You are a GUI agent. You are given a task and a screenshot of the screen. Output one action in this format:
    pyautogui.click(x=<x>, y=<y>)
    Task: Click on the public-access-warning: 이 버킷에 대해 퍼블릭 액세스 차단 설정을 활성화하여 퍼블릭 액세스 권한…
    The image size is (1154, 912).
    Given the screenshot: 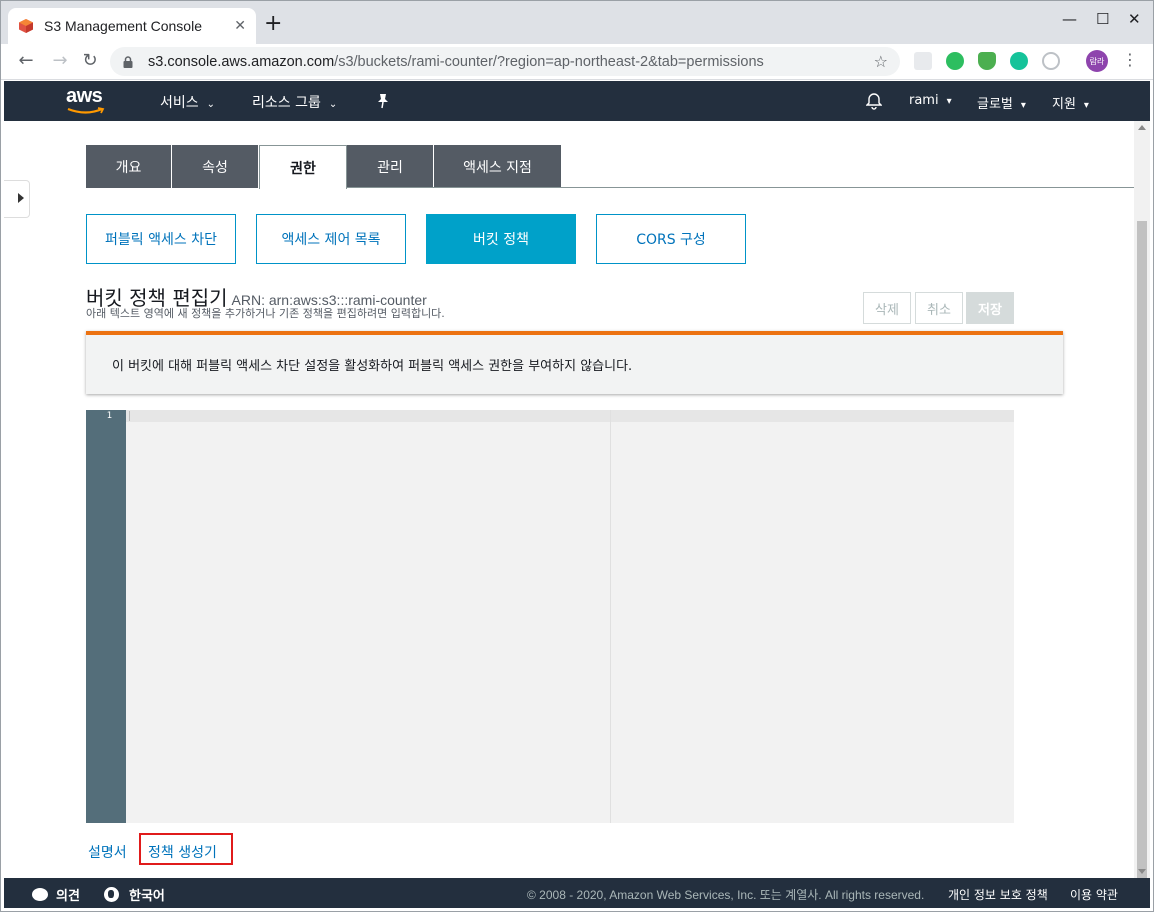 What is the action you would take?
    pyautogui.click(x=574, y=362)
    